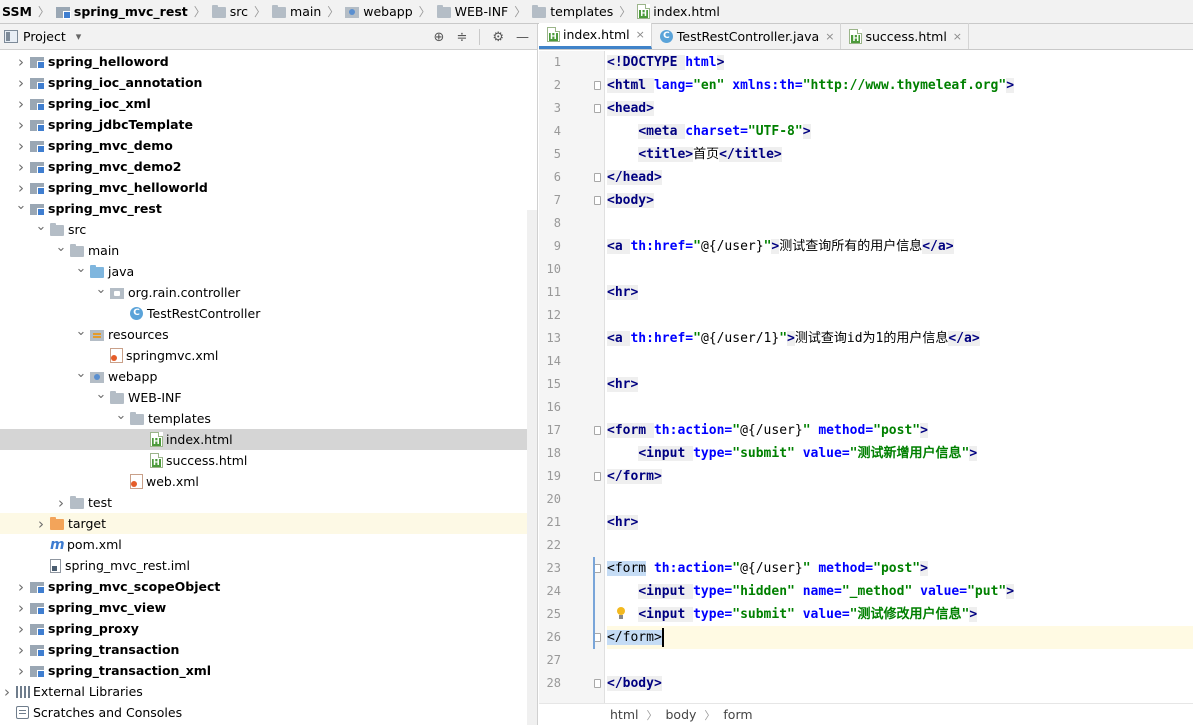 This screenshot has width=1193, height=725. What do you see at coordinates (230, 11) in the screenshot?
I see `breadcrumb-item: src` at bounding box center [230, 11].